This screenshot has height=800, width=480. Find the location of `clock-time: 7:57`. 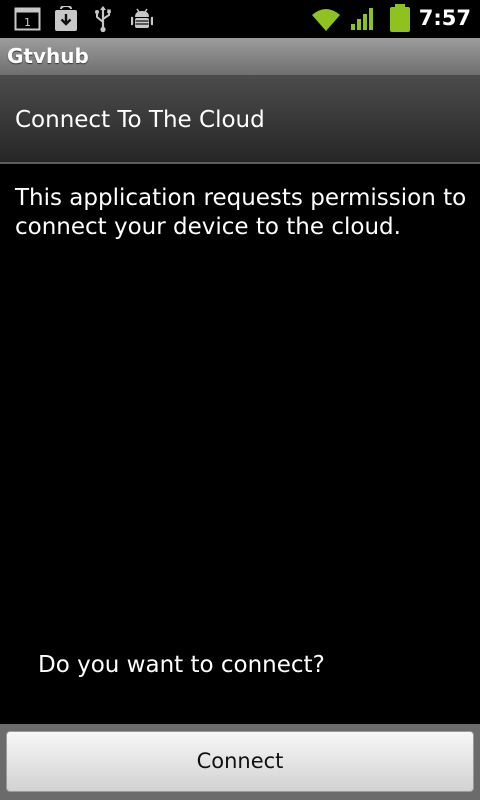

clock-time: 7:57 is located at coordinates (444, 18).